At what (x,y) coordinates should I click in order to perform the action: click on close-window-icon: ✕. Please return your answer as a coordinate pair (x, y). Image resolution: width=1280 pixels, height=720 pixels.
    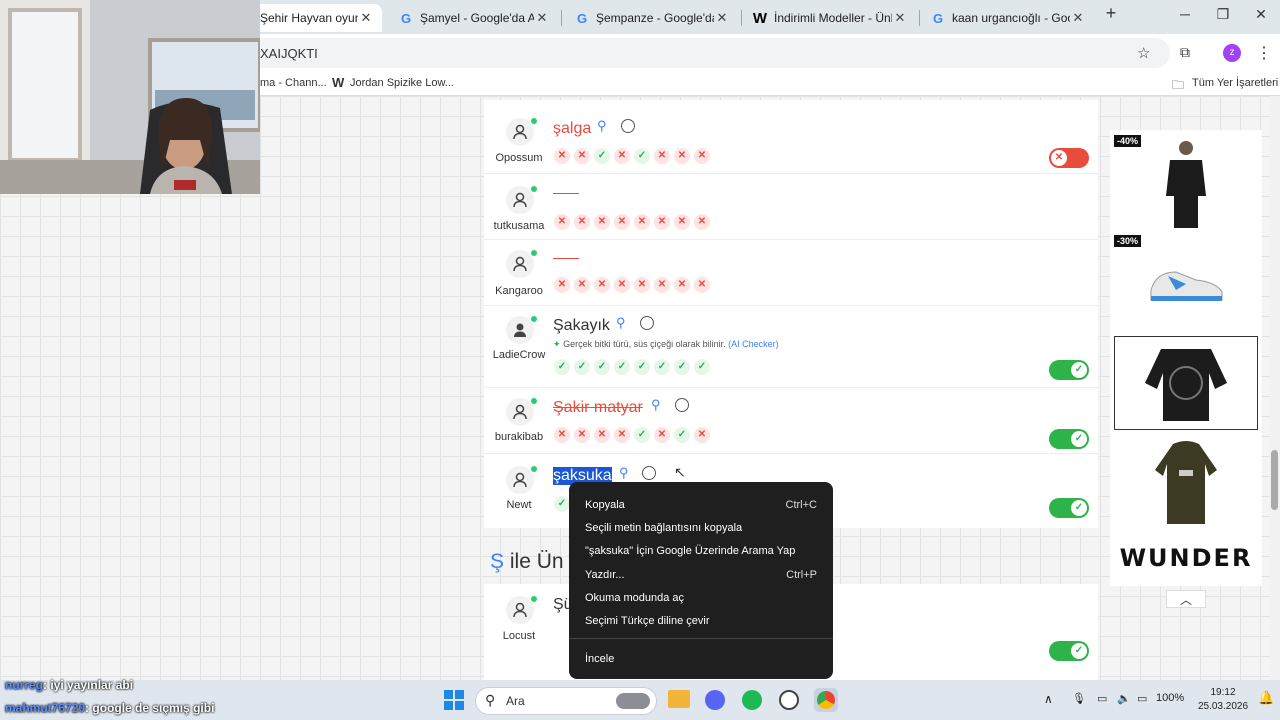
    Looking at the image, I should click on (1261, 14).